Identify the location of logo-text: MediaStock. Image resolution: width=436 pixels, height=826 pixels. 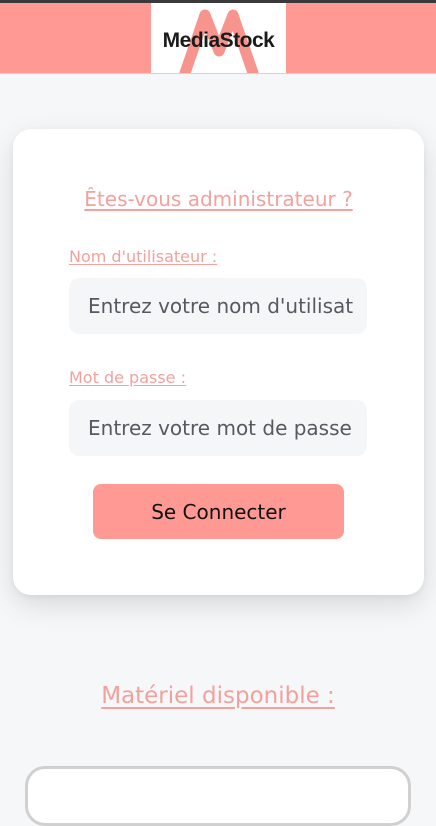
(218, 40).